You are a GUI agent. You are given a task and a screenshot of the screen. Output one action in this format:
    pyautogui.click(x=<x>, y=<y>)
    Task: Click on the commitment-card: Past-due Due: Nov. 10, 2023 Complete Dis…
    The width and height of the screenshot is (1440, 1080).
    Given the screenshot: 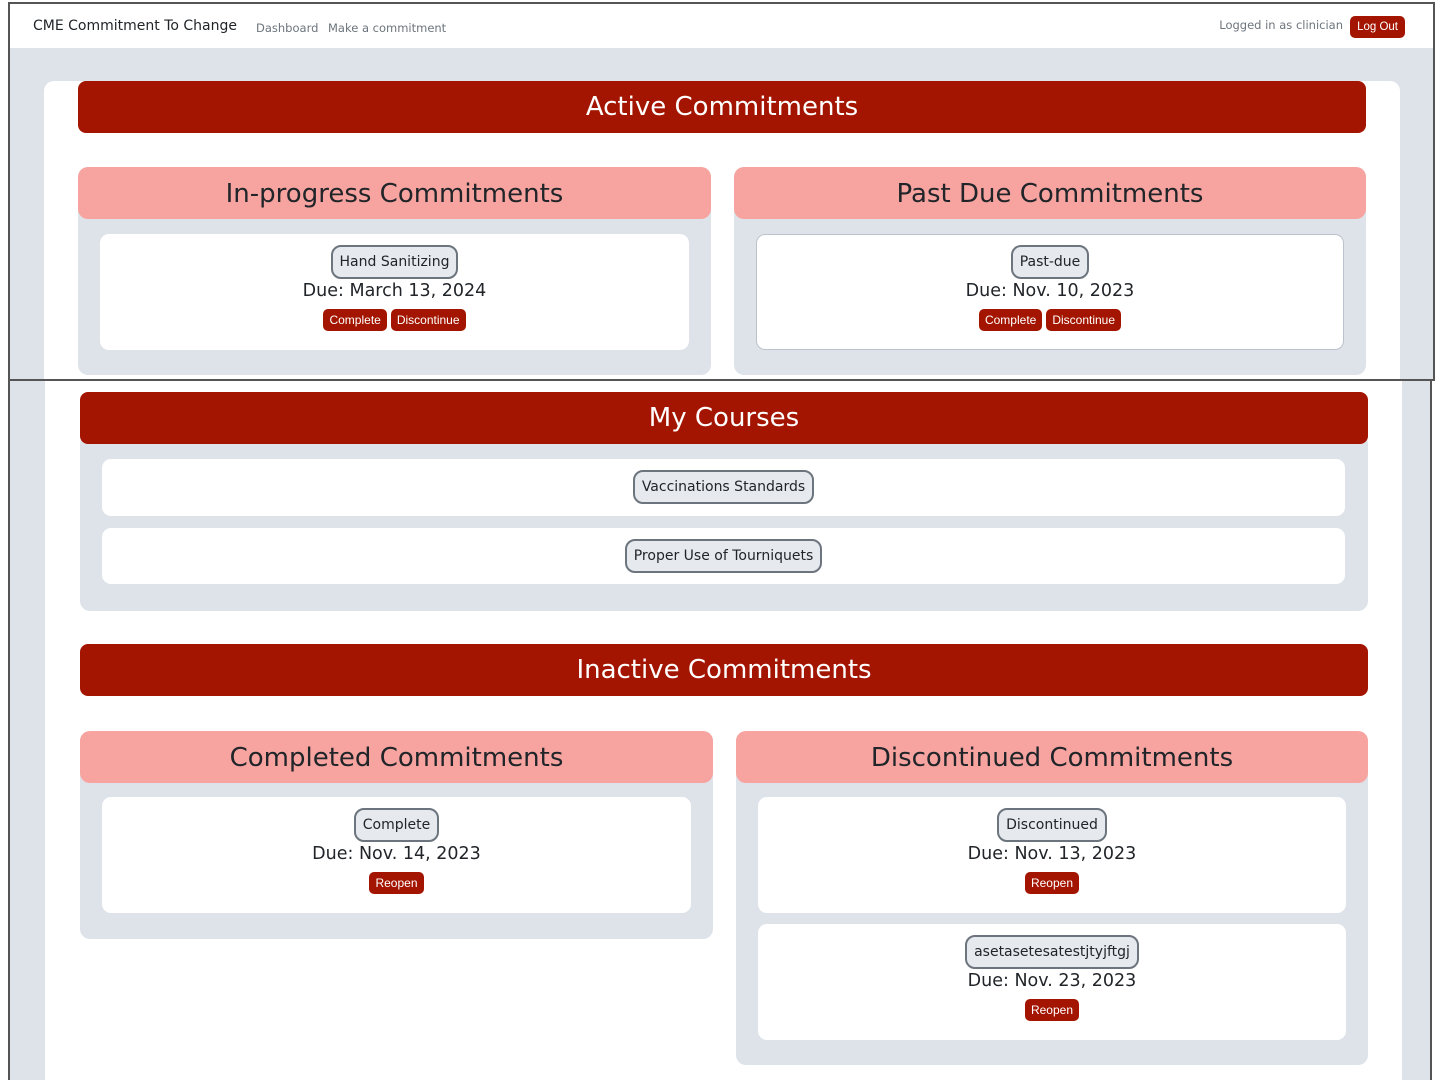 What is the action you would take?
    pyautogui.click(x=1050, y=292)
    